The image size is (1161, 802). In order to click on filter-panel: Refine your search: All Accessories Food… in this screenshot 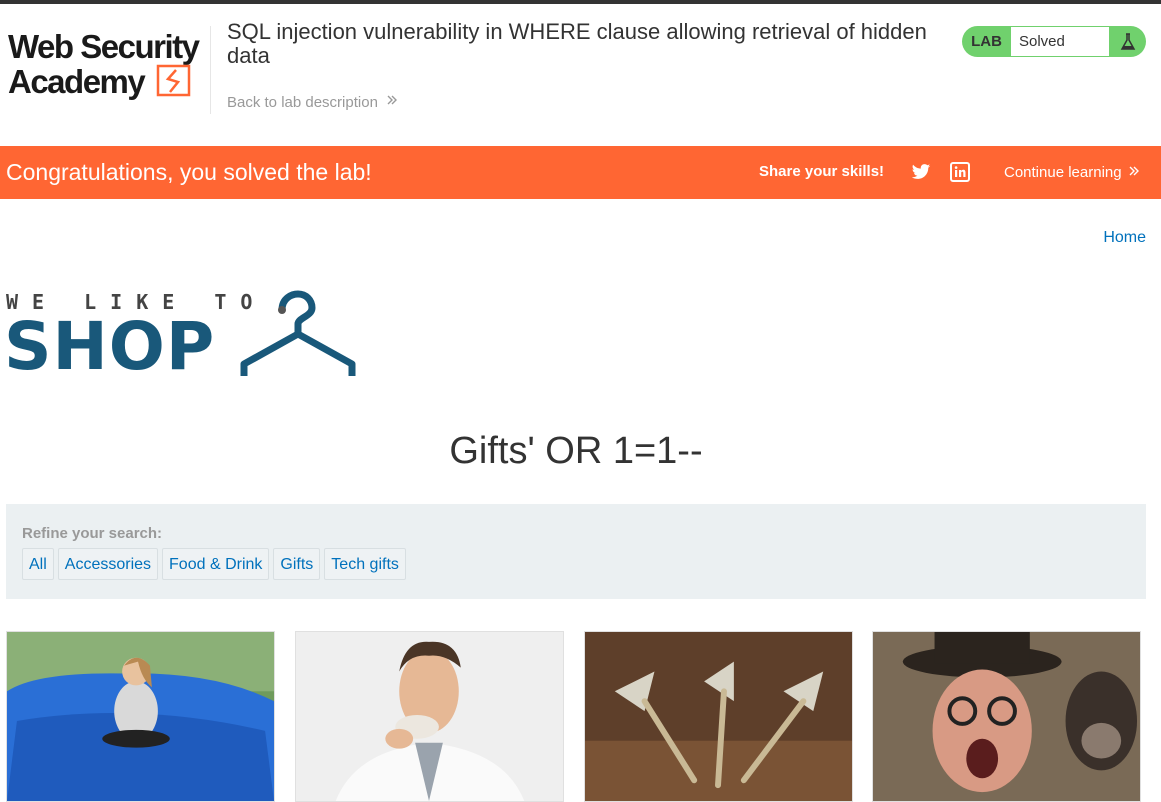, I will do `click(576, 551)`.